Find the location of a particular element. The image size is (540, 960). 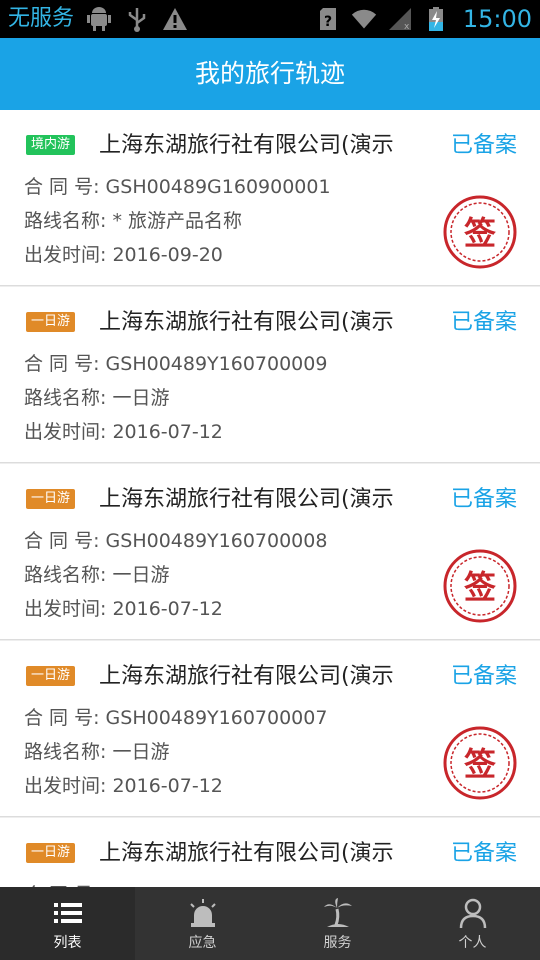

departure-row: 出发时间: 2016-09-20 is located at coordinates (123, 255).